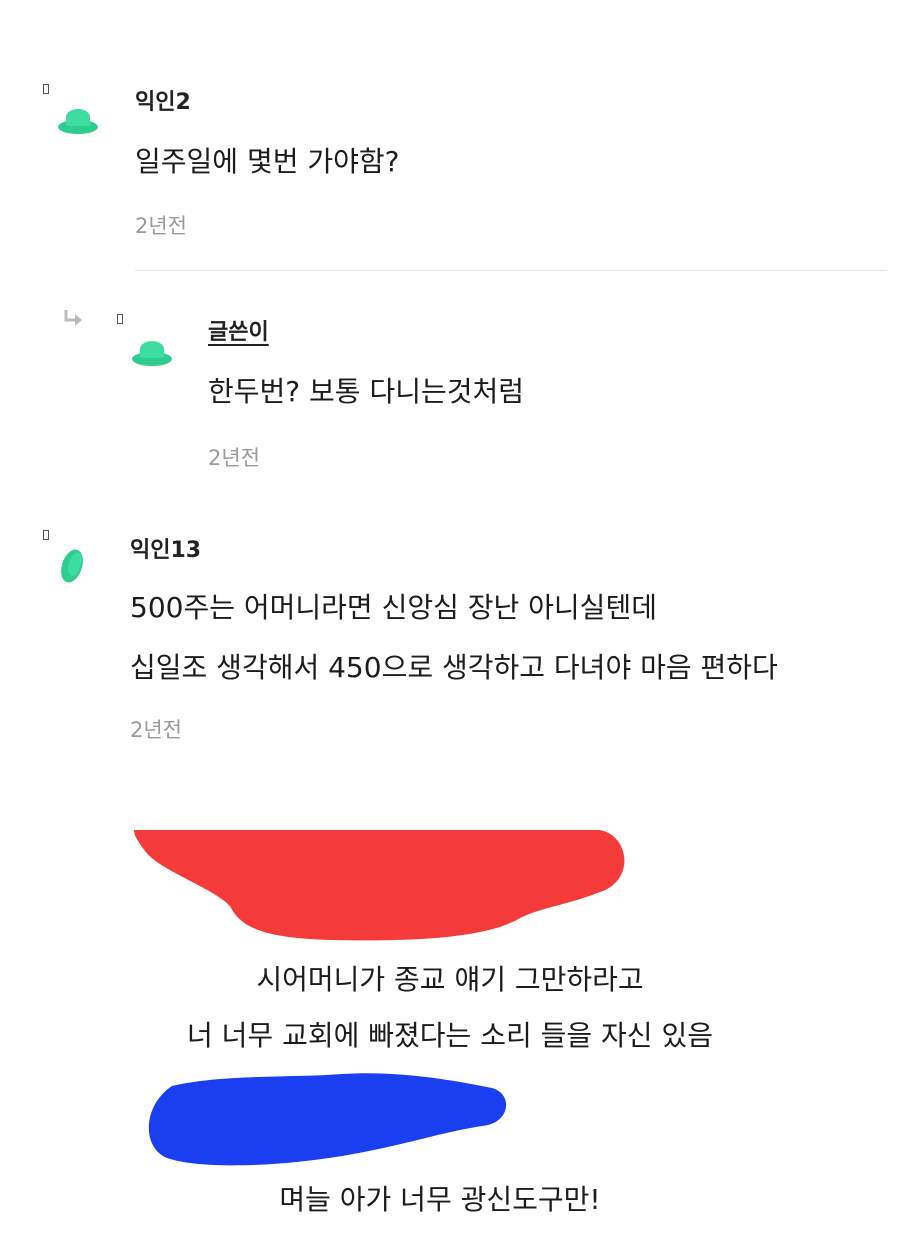 This screenshot has width=900, height=1233. What do you see at coordinates (267, 161) in the screenshot?
I see `comment-text: 일주일에 몇번 가야함?` at bounding box center [267, 161].